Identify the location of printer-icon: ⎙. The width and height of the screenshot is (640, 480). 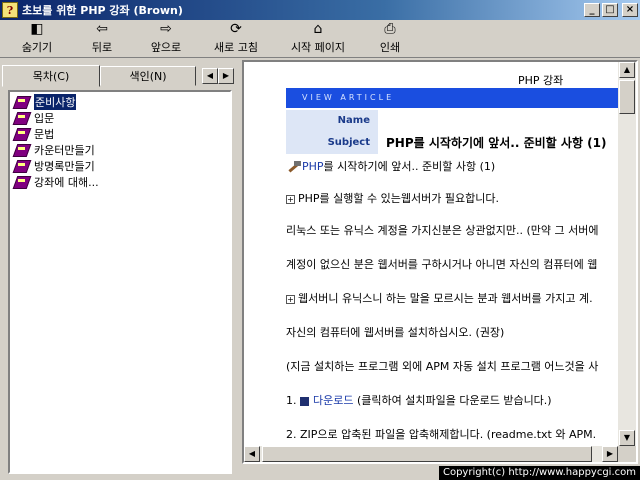
(390, 29).